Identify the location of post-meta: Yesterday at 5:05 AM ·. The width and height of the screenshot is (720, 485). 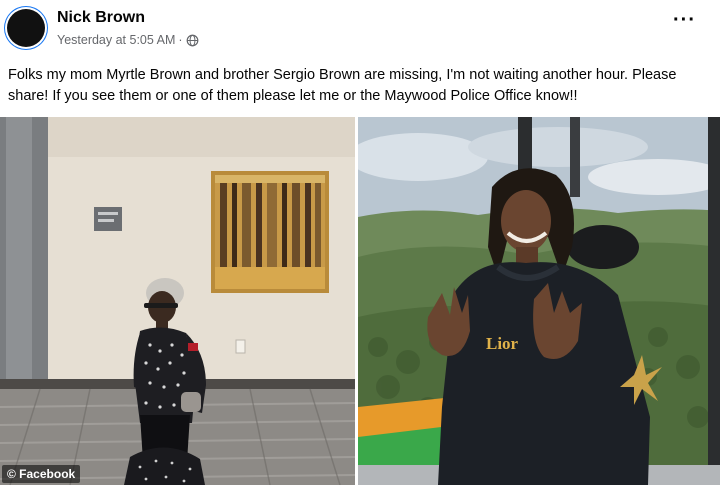
(128, 40).